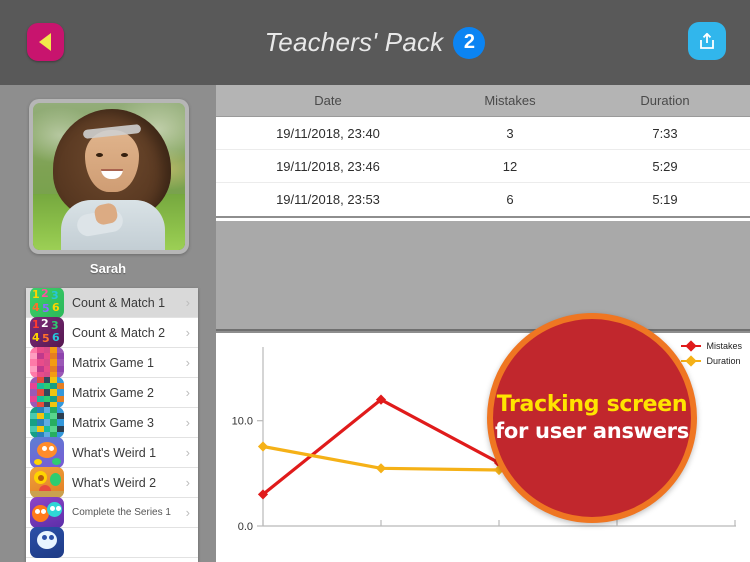  I want to click on profile-photo, so click(109, 176).